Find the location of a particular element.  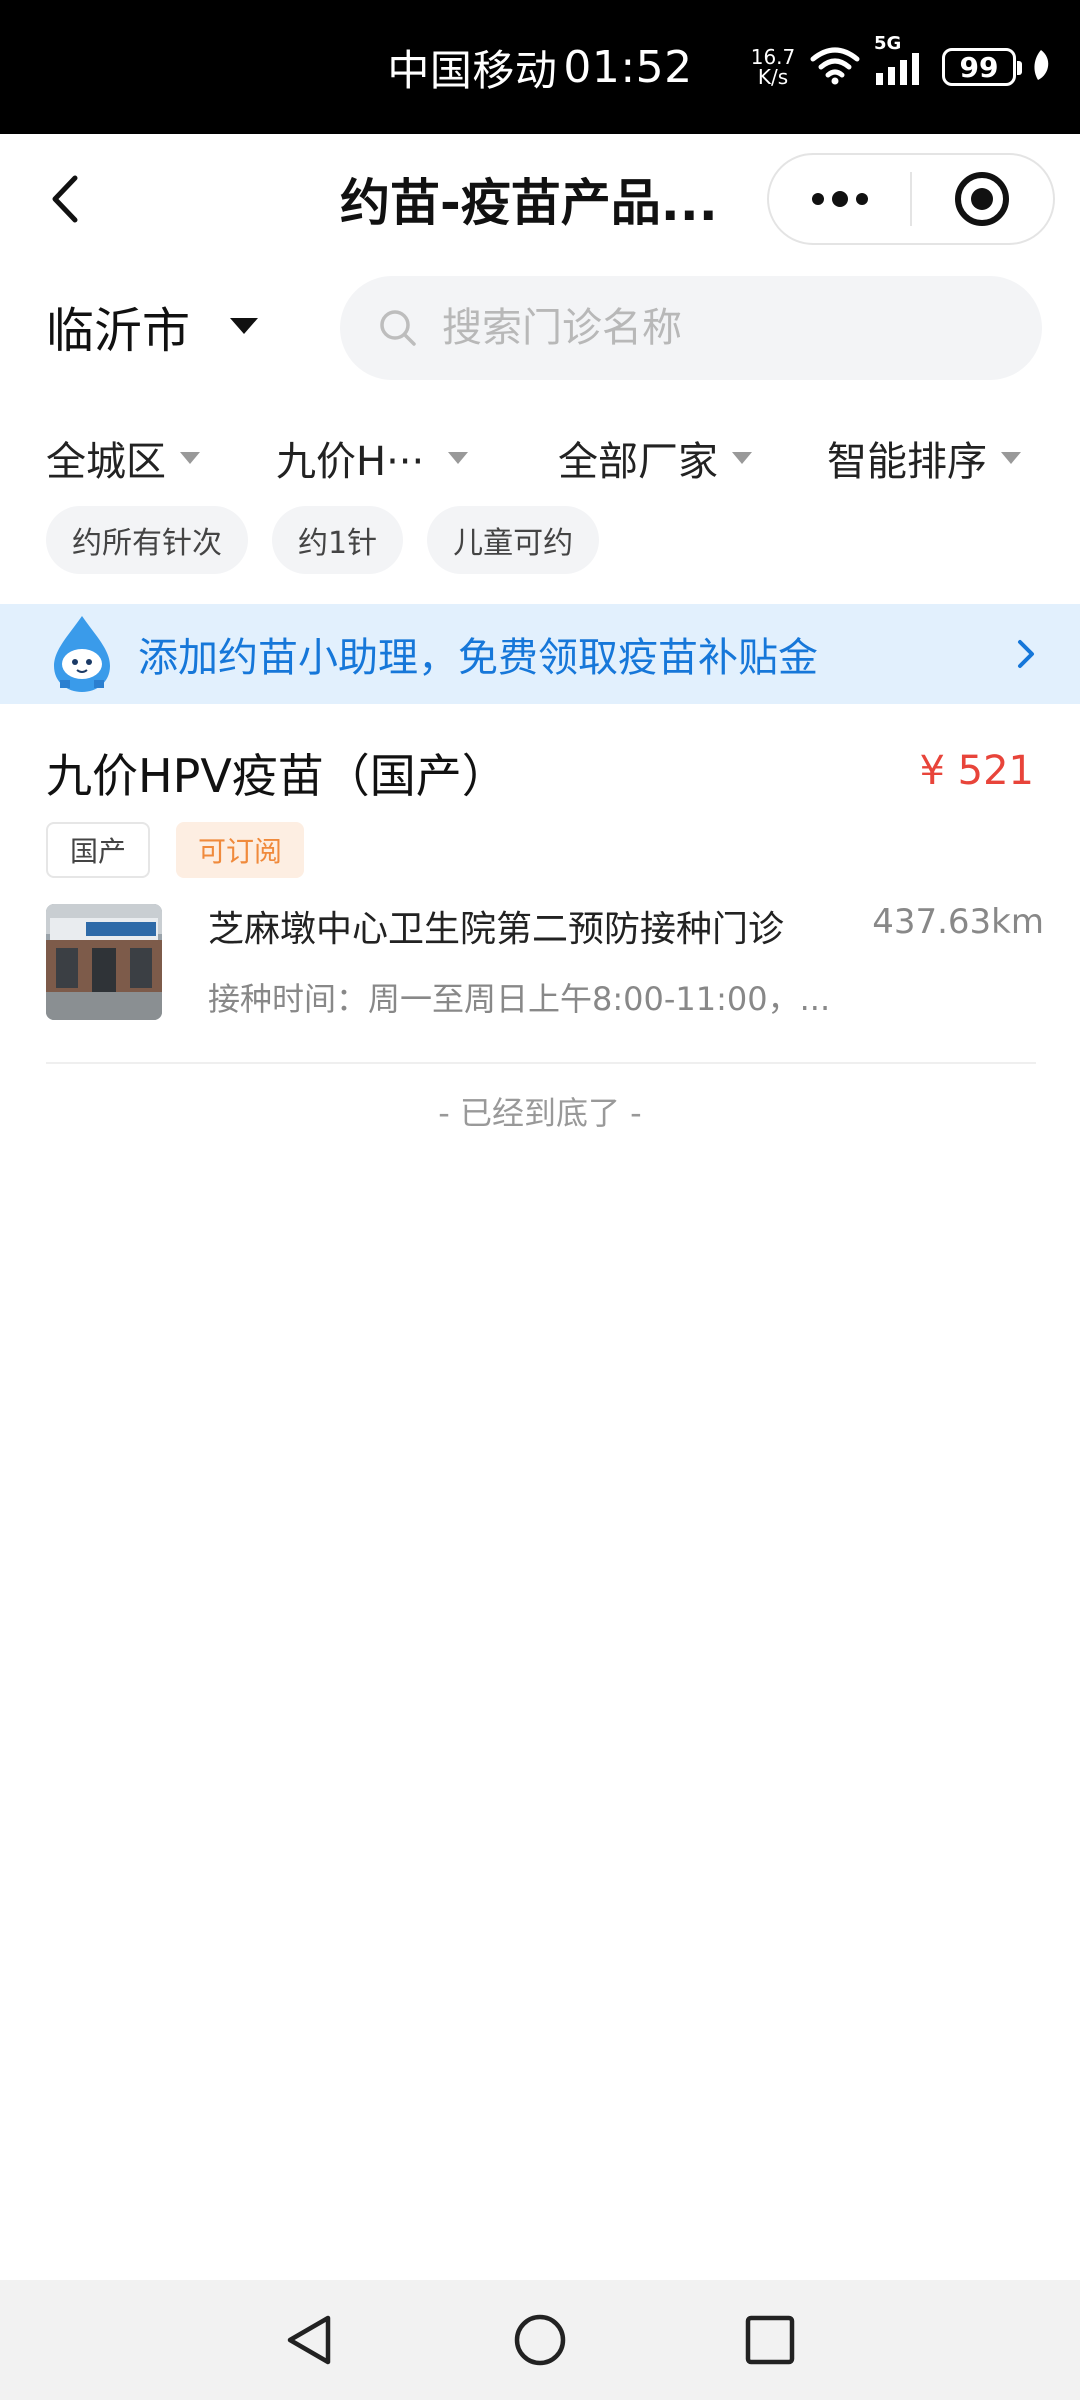

banner-text: 添加约苗小助理，免费领取疫苗补贴金 is located at coordinates (478, 658).